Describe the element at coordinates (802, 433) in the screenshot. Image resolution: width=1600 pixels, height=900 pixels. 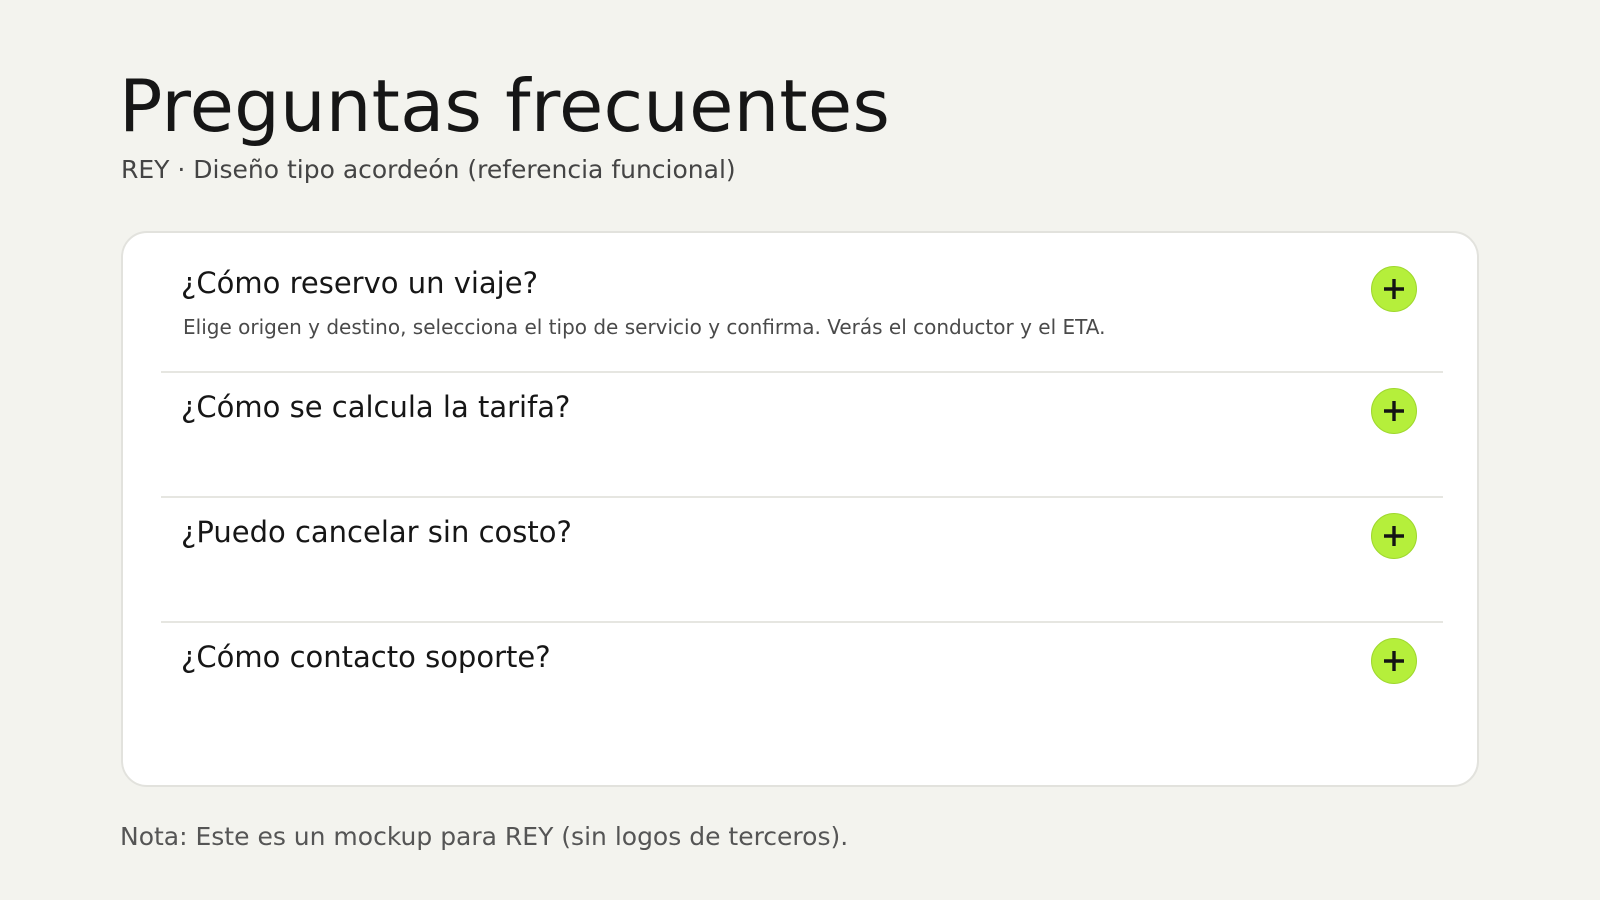
I see `faq-item: ¿Cómo se calcula la tarifa?` at that location.